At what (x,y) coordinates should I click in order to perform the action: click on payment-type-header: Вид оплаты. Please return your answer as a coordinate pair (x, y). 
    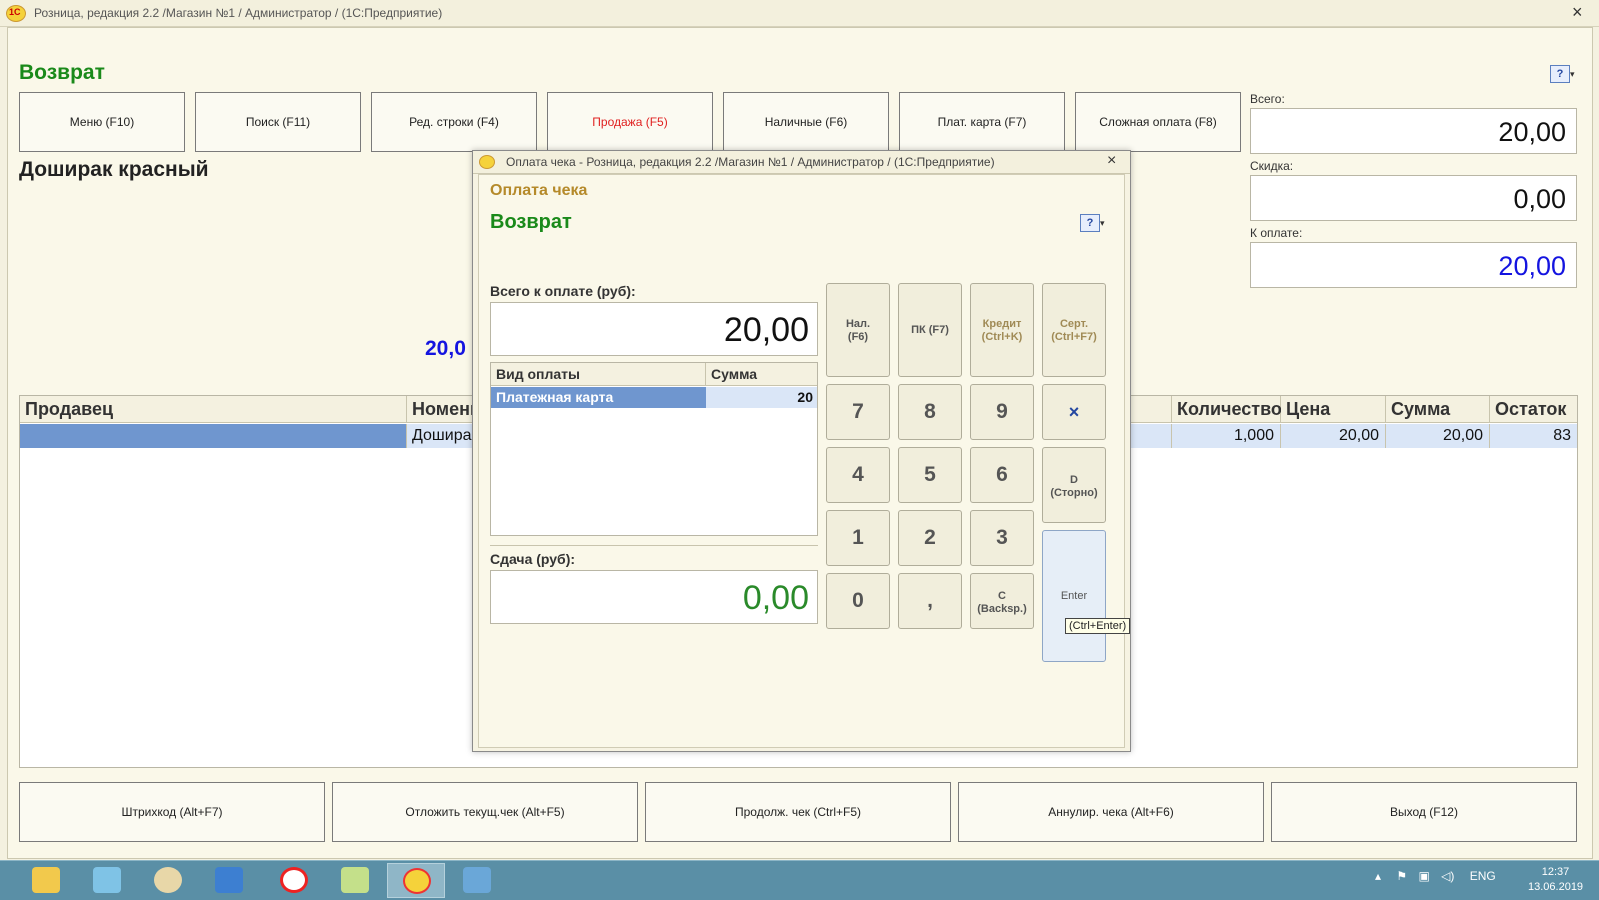
    Looking at the image, I should click on (598, 374).